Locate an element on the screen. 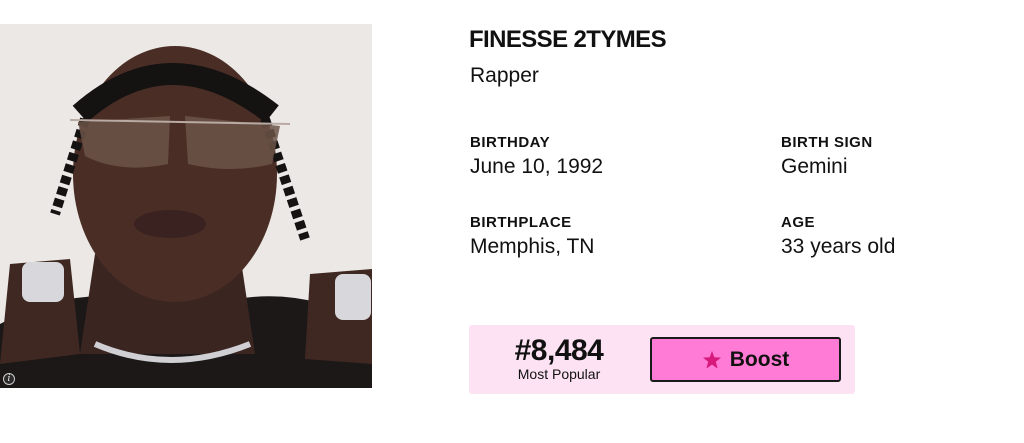  fact-birth-sign: BIRTH SIGN Gemini is located at coordinates (827, 156).